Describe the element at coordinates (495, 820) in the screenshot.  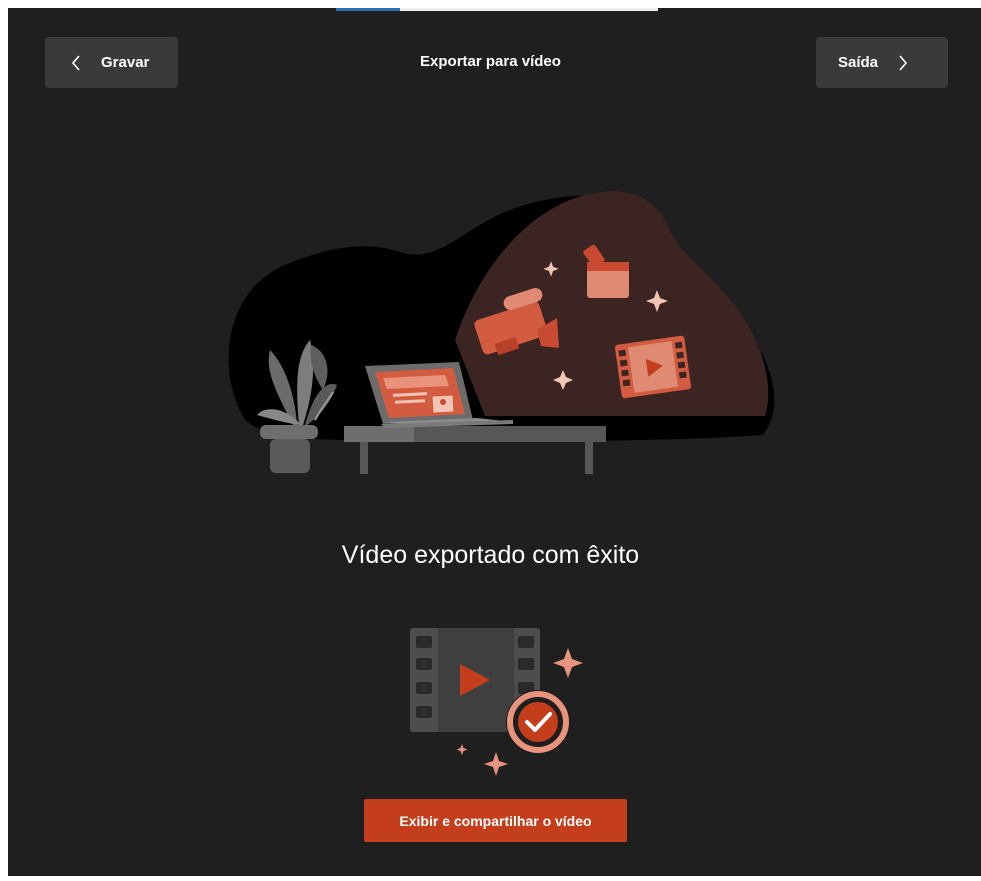
I see `view-and-share-video-button: Exibir e compartilhar o vídeo` at that location.